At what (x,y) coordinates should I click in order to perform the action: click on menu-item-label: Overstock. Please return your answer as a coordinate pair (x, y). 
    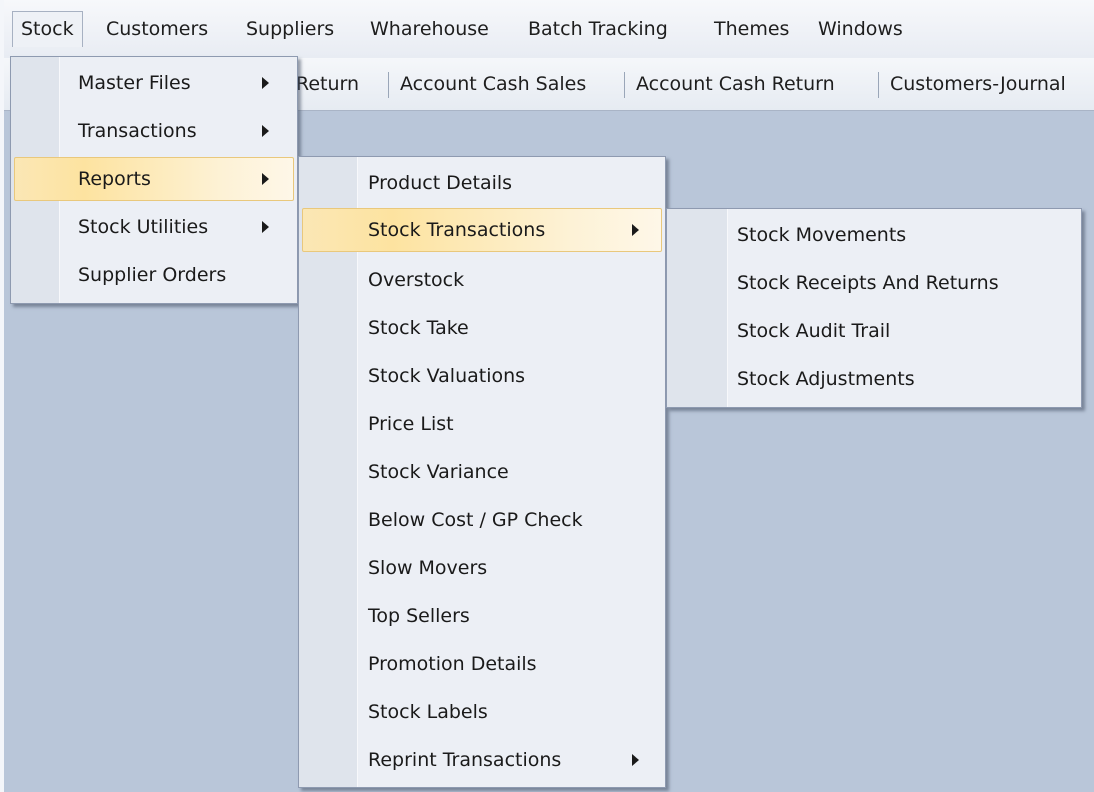
    Looking at the image, I should click on (416, 280).